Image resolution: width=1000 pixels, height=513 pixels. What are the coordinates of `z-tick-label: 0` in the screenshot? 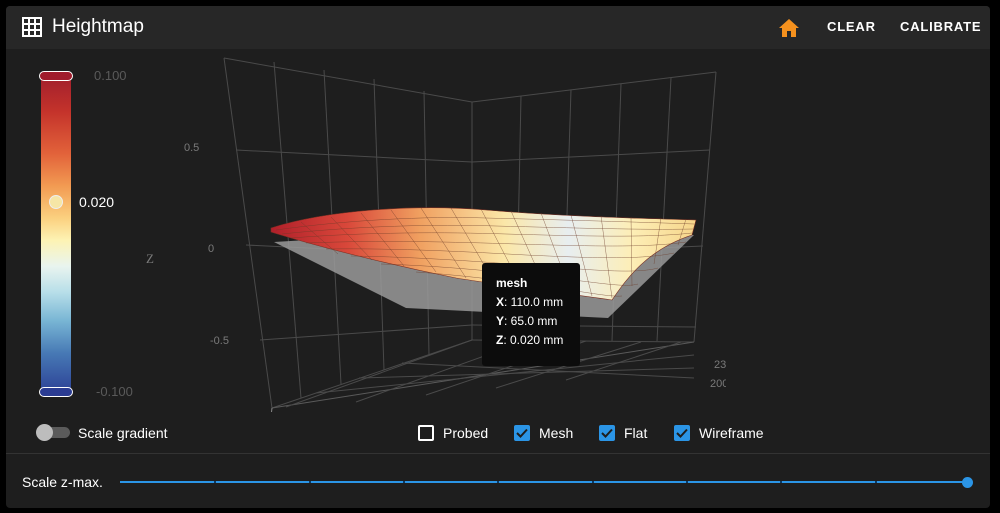 It's located at (211, 249).